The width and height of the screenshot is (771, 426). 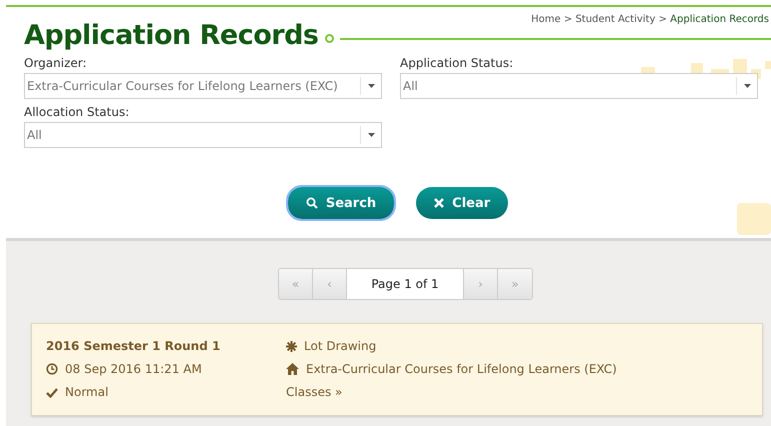 What do you see at coordinates (457, 63) in the screenshot?
I see `field-label: Application Status:` at bounding box center [457, 63].